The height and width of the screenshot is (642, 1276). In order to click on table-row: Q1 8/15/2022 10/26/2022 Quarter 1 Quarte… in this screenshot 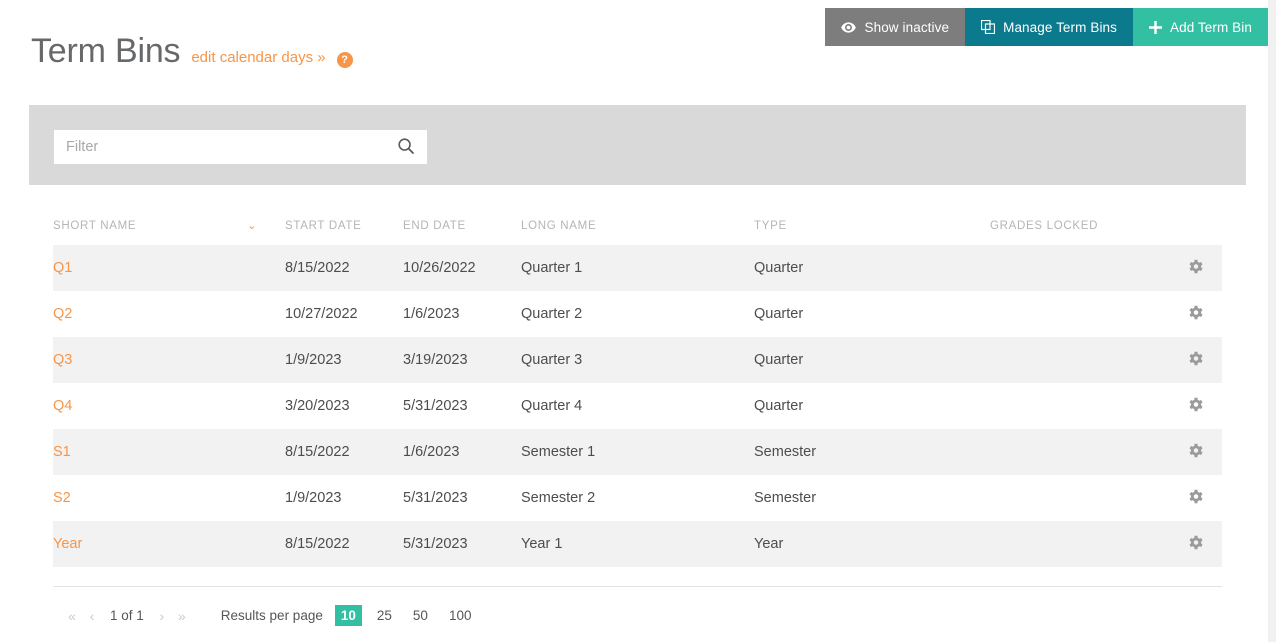, I will do `click(637, 268)`.